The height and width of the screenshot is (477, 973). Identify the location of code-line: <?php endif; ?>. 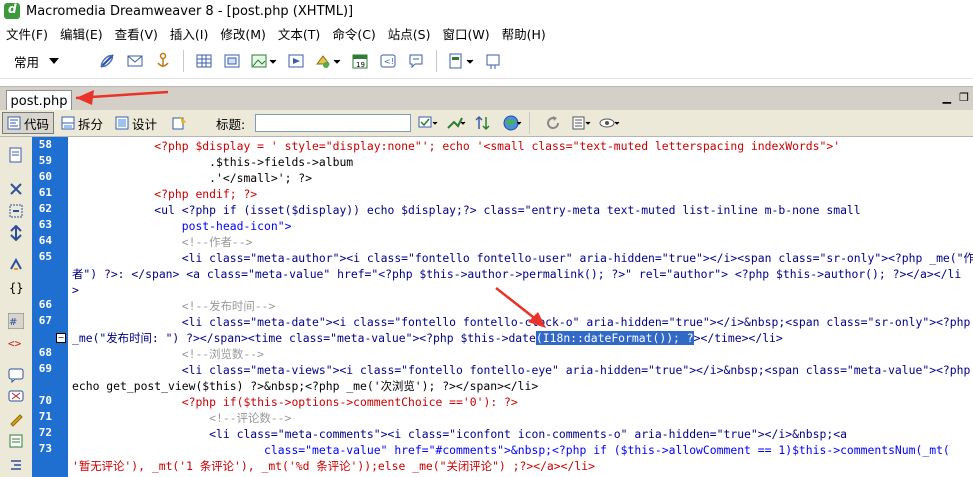
(165, 194).